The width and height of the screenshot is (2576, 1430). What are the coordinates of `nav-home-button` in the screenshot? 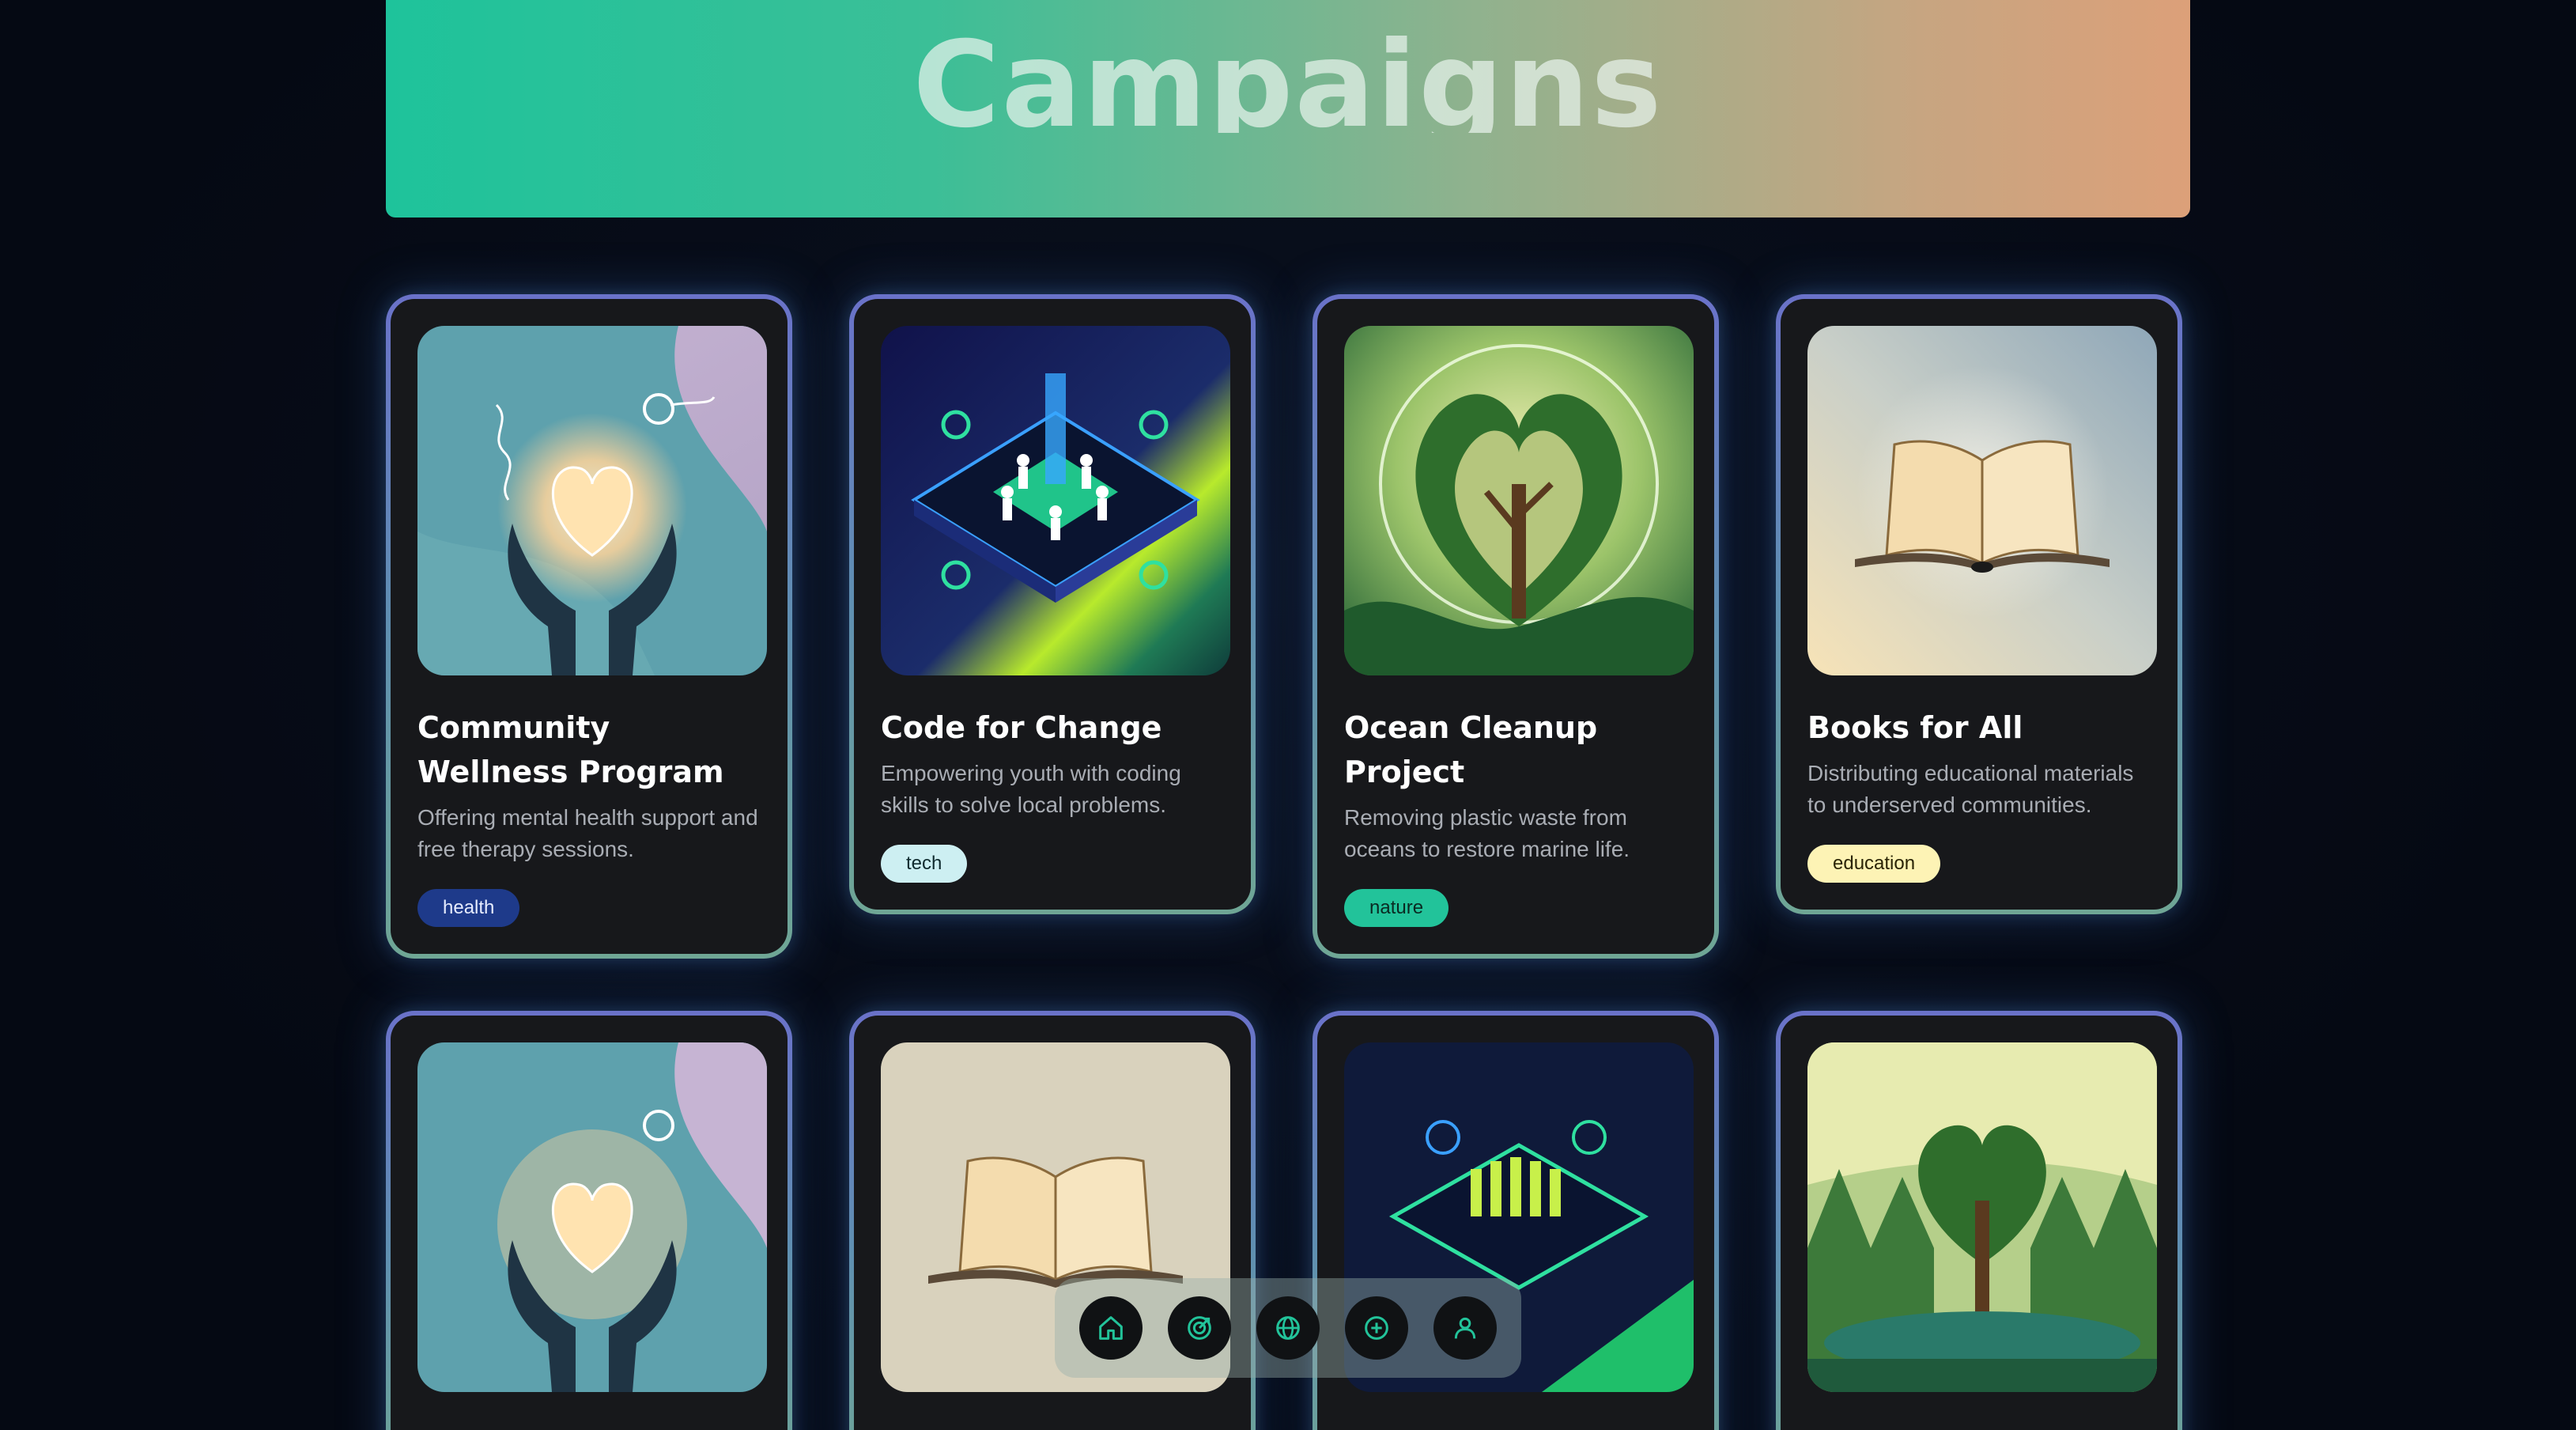 It's located at (1111, 1328).